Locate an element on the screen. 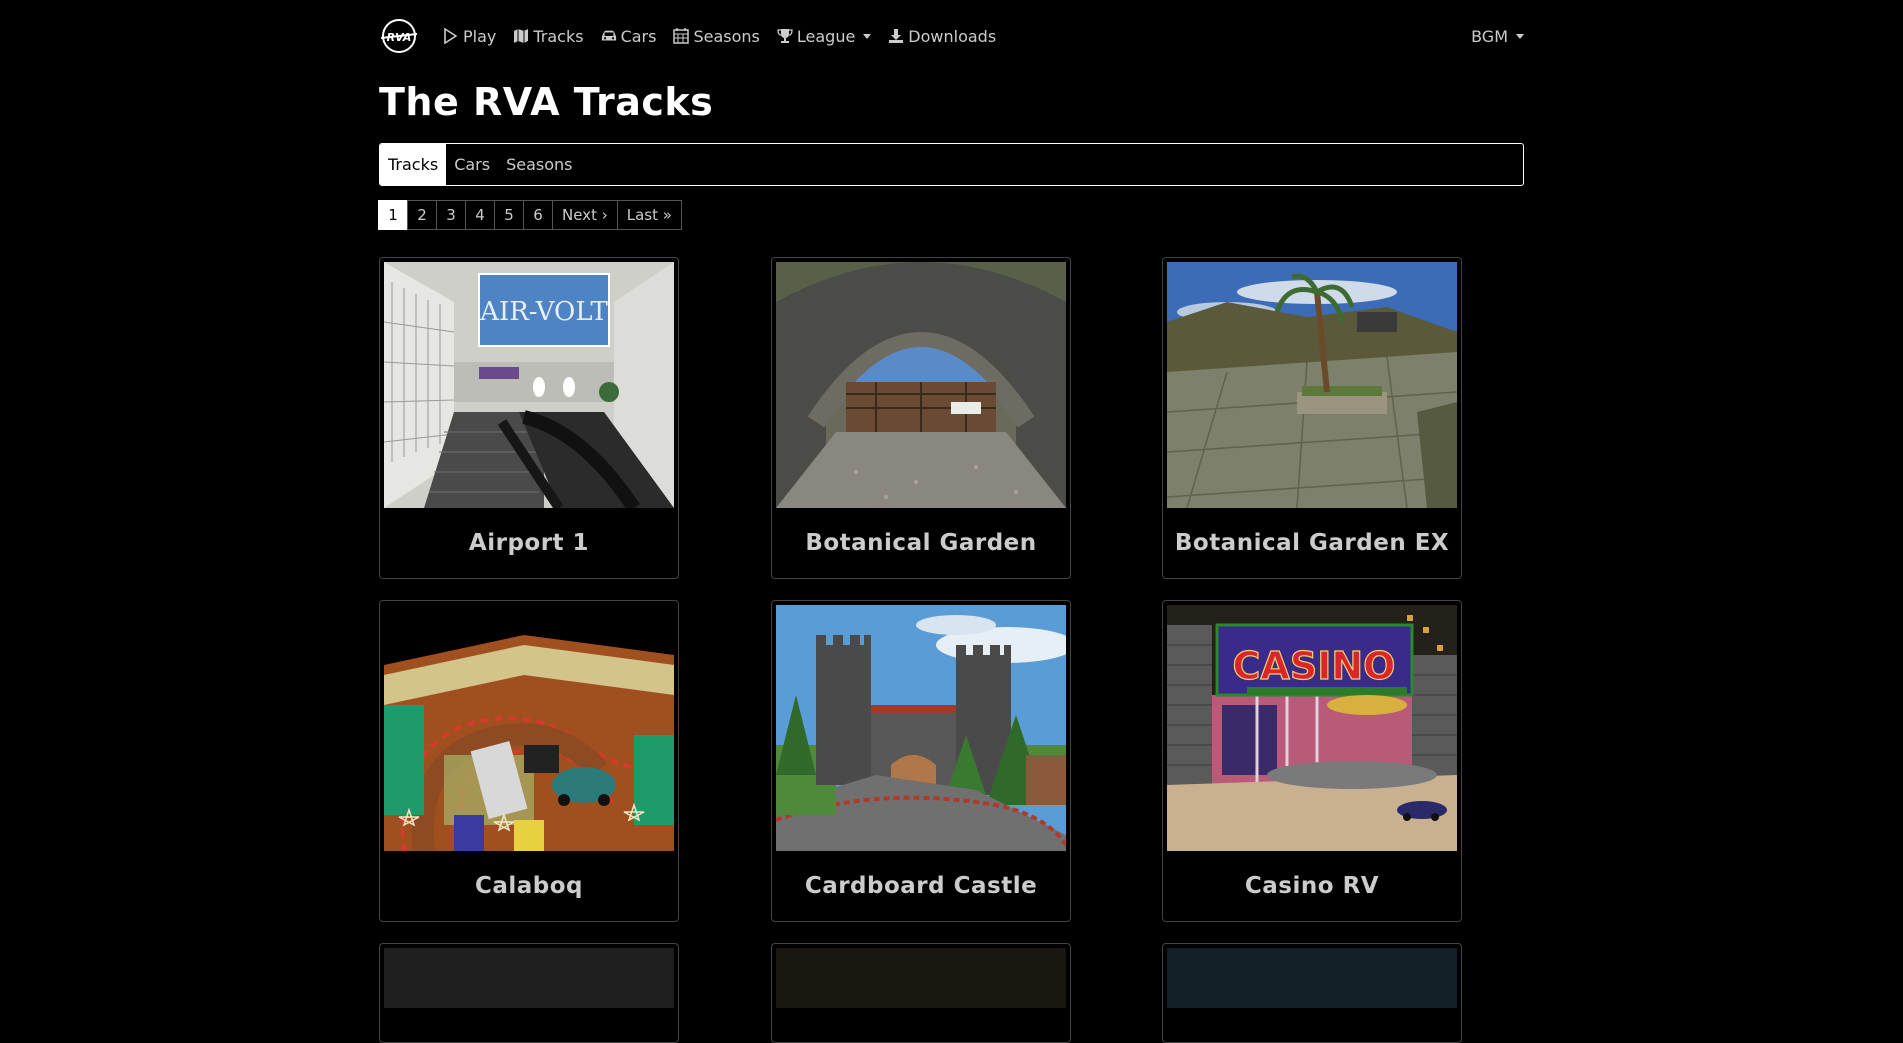  nav-league: League is located at coordinates (824, 36).